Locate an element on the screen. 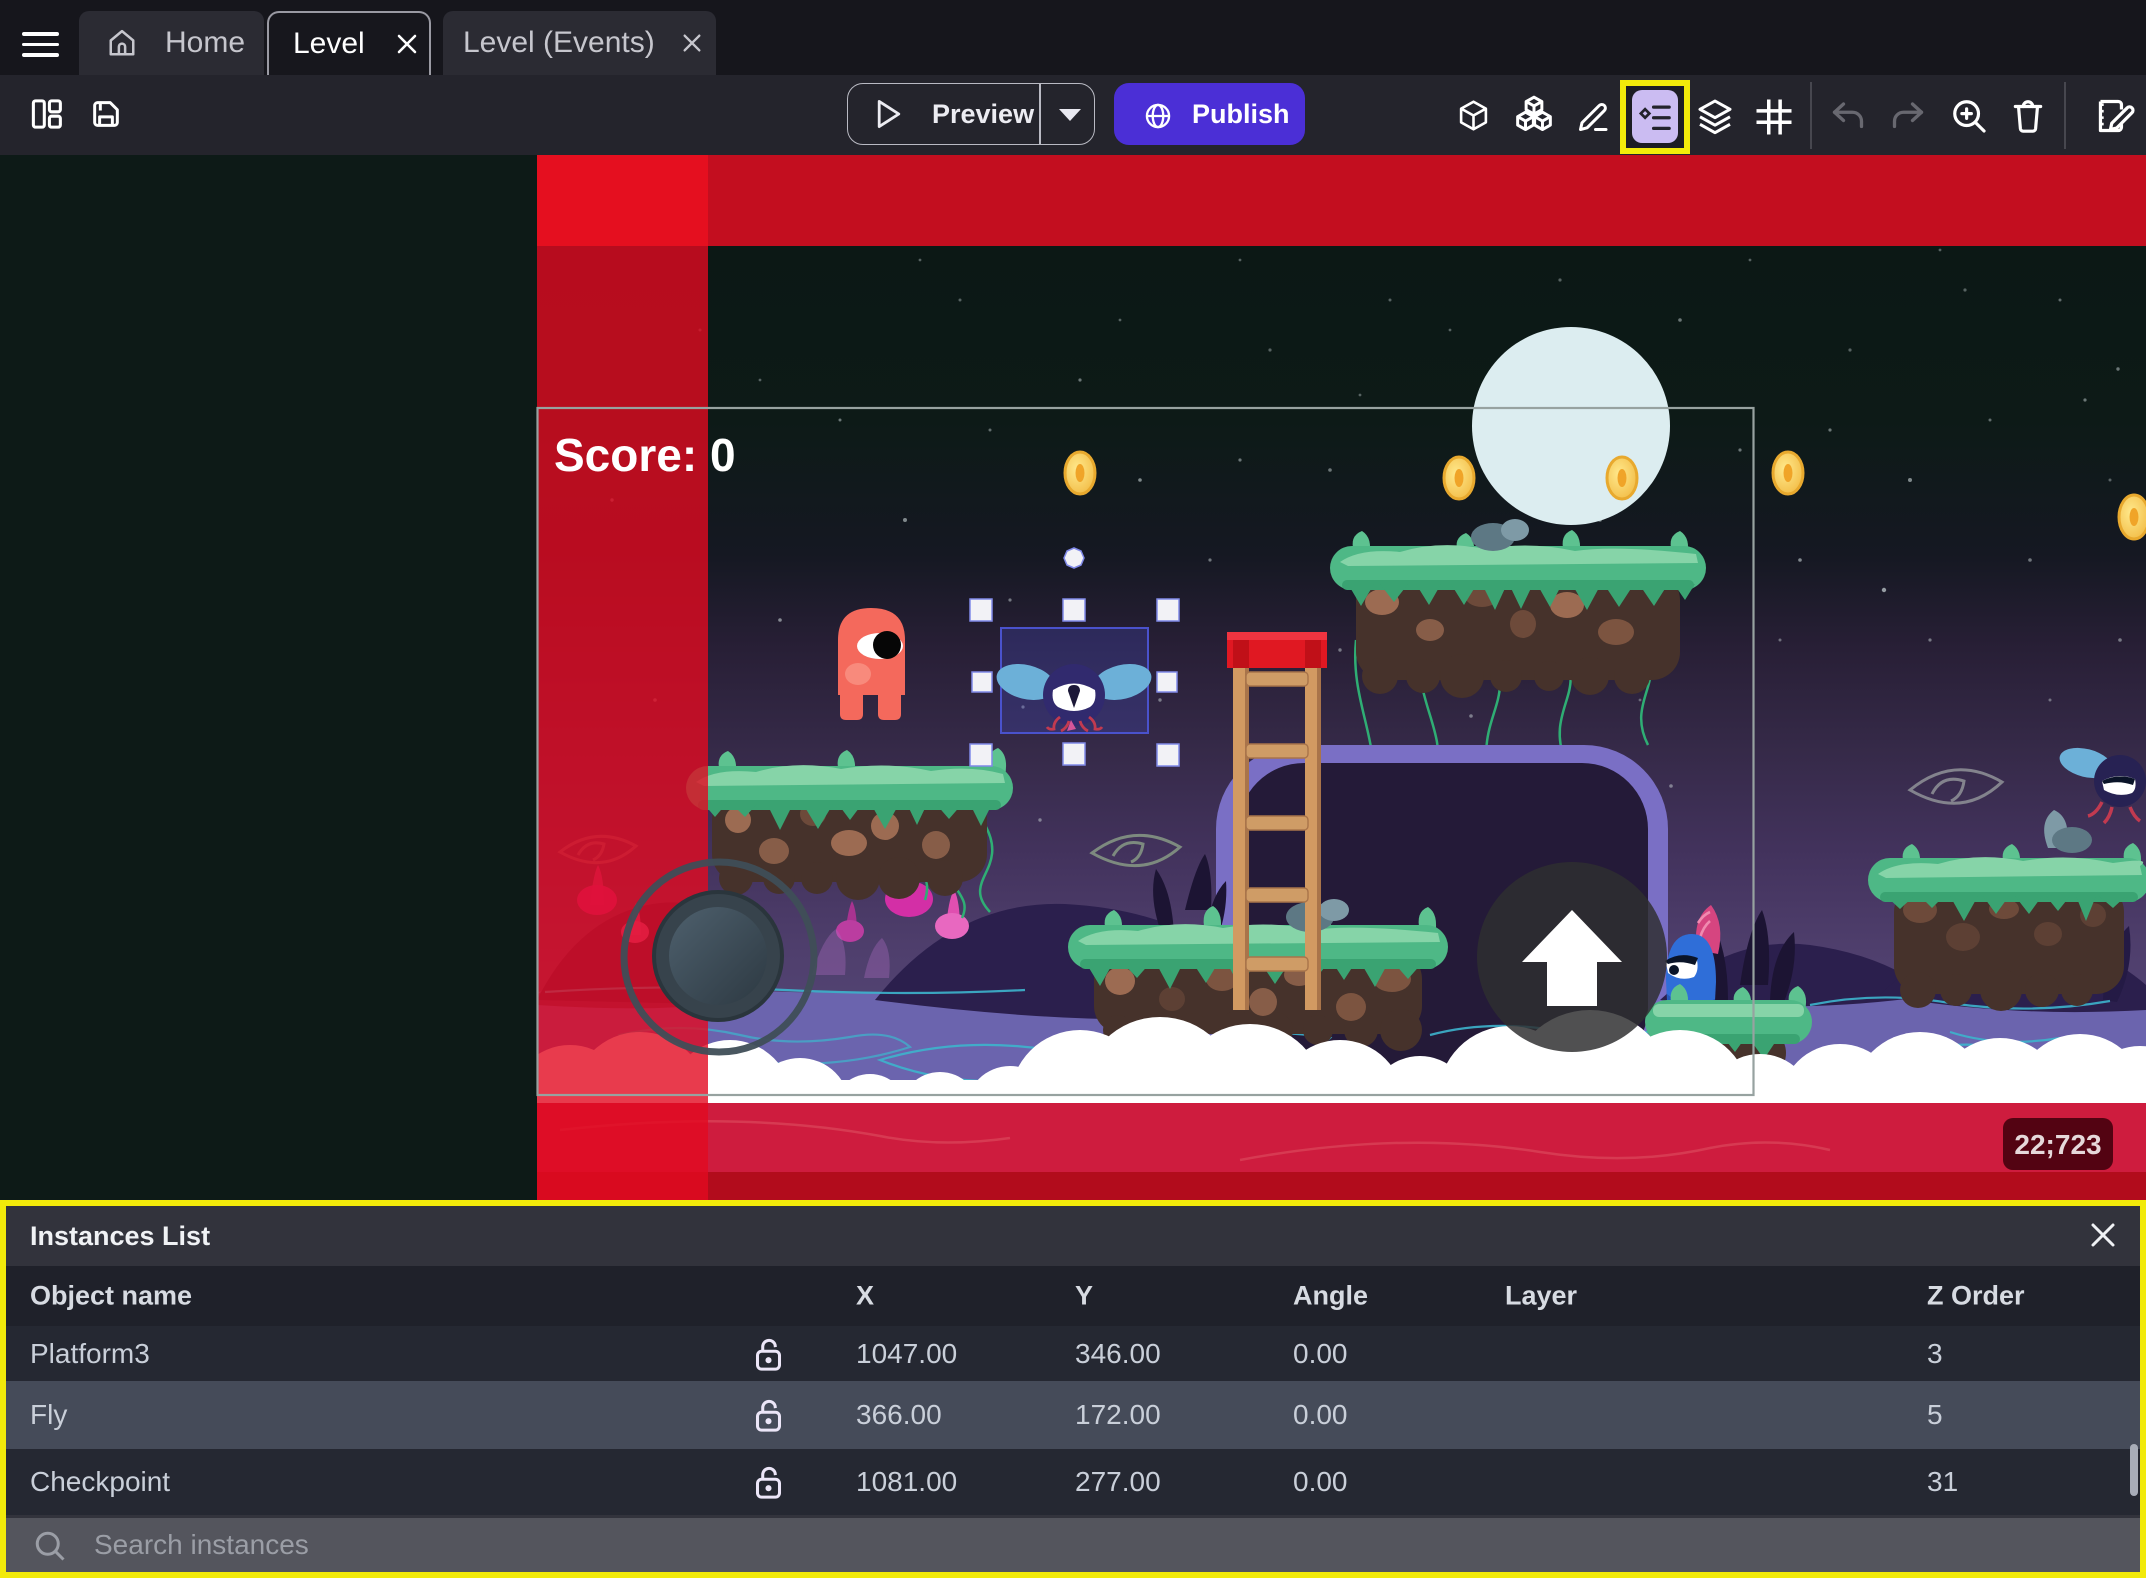 This screenshot has height=1578, width=2146. svg-text: 22;723 is located at coordinates (2057, 1144).